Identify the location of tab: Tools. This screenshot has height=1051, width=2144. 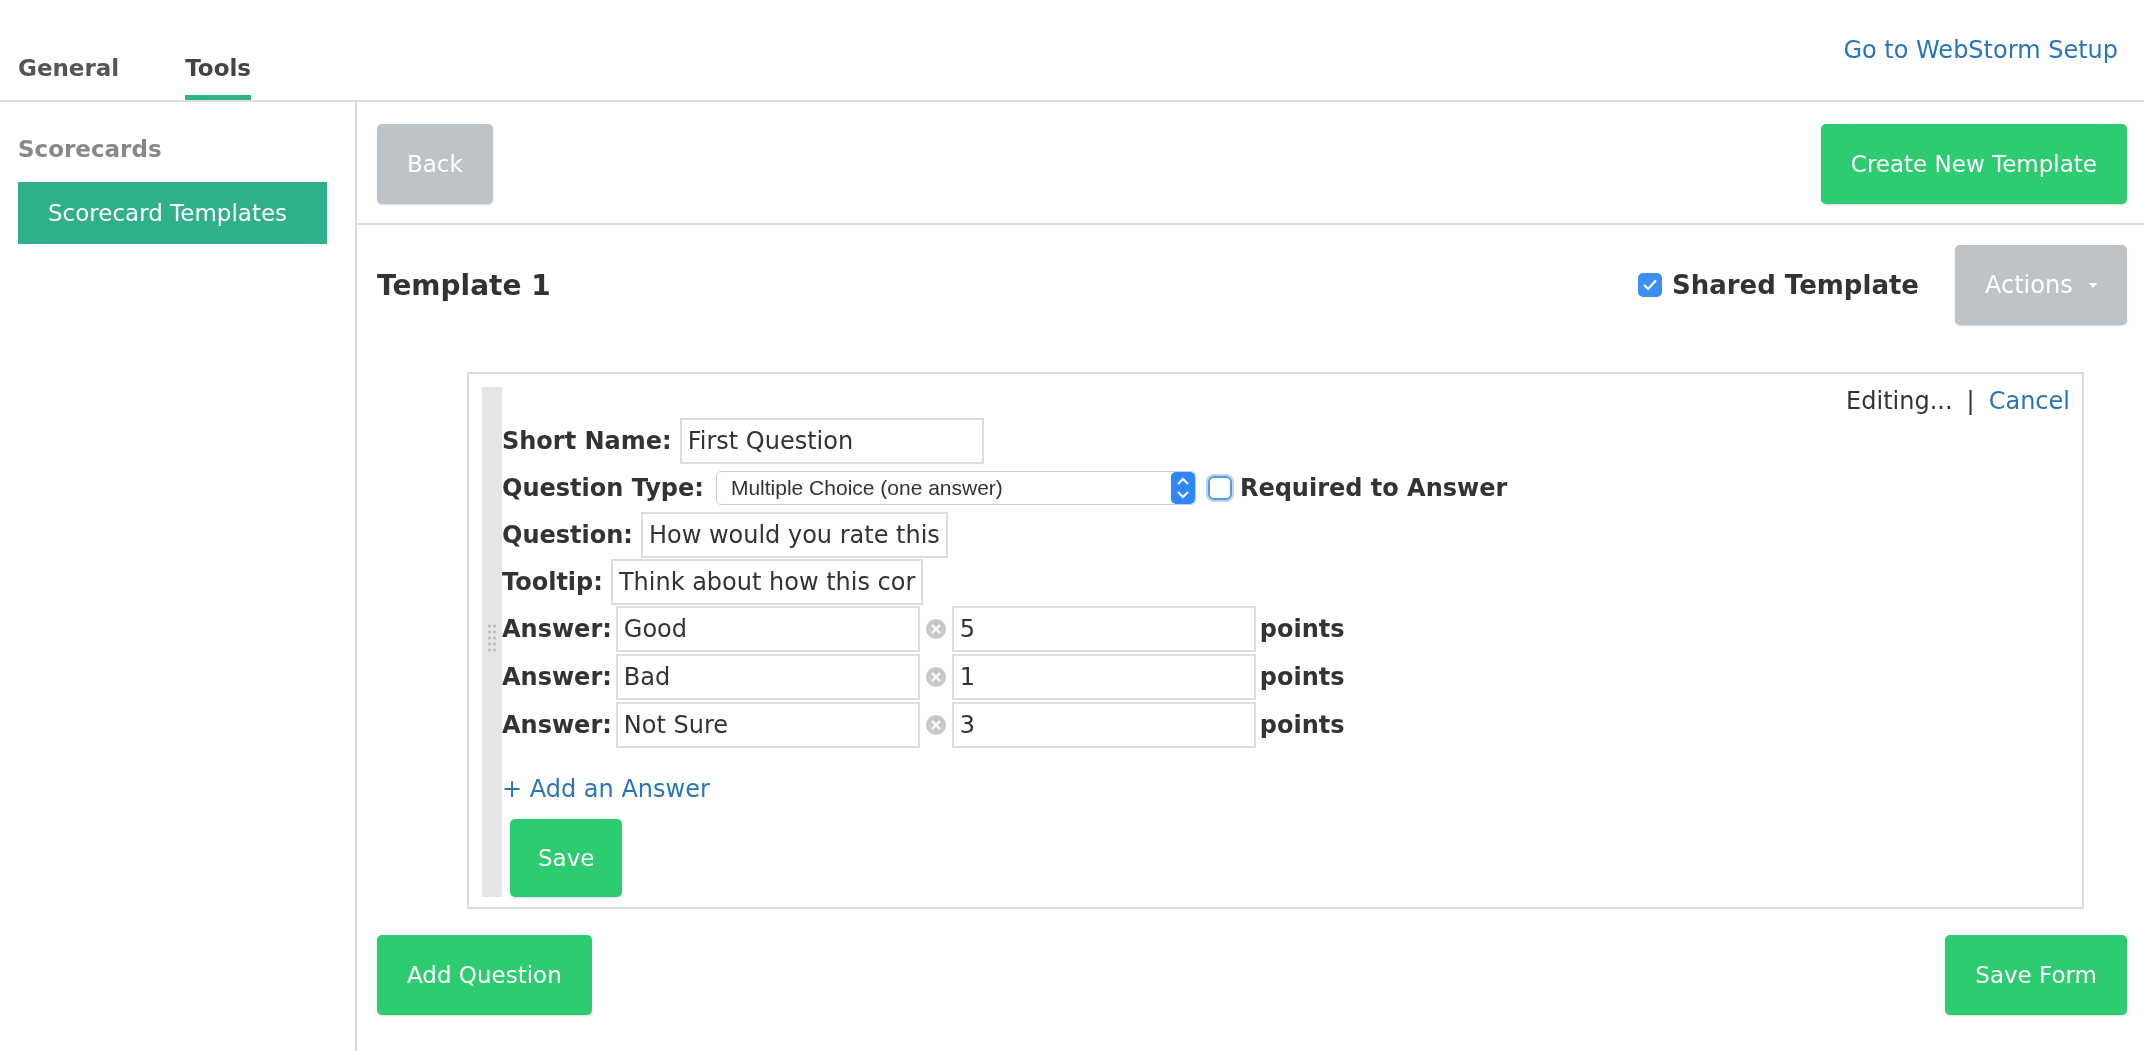
(218, 50).